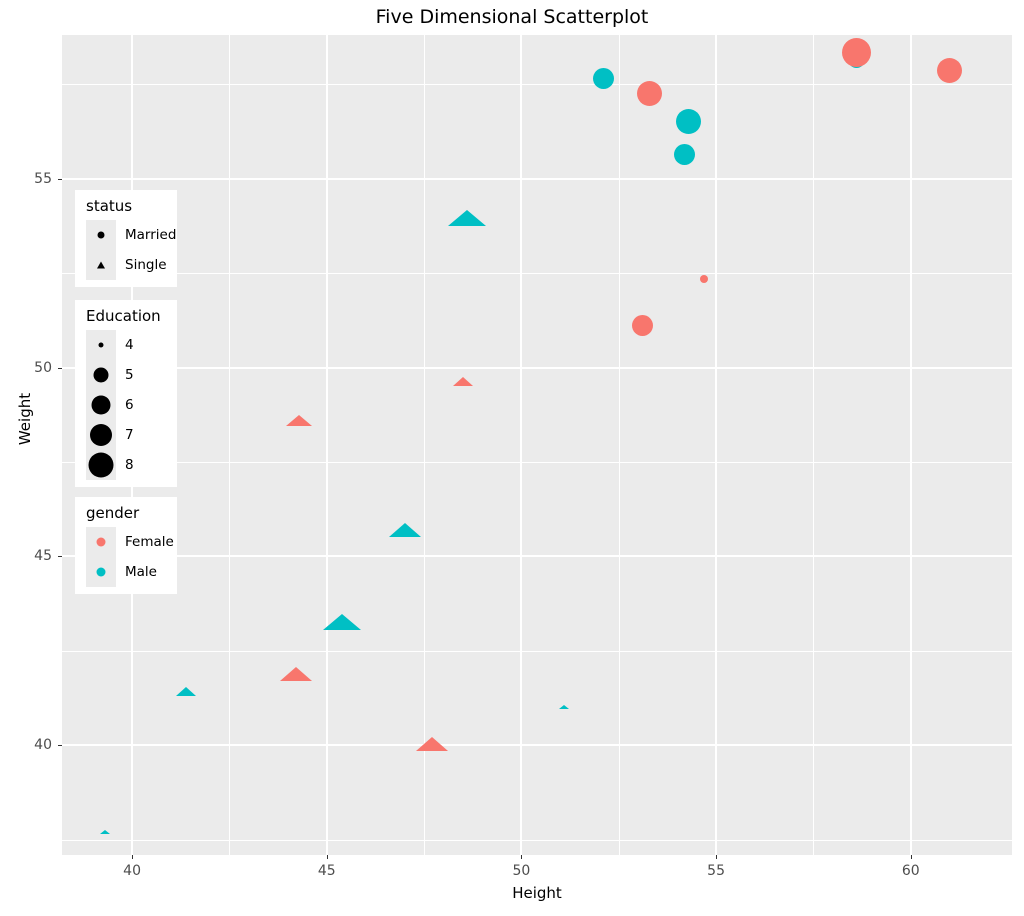 The width and height of the screenshot is (1024, 916). What do you see at coordinates (129, 375) in the screenshot?
I see `legend-item-label: 5` at bounding box center [129, 375].